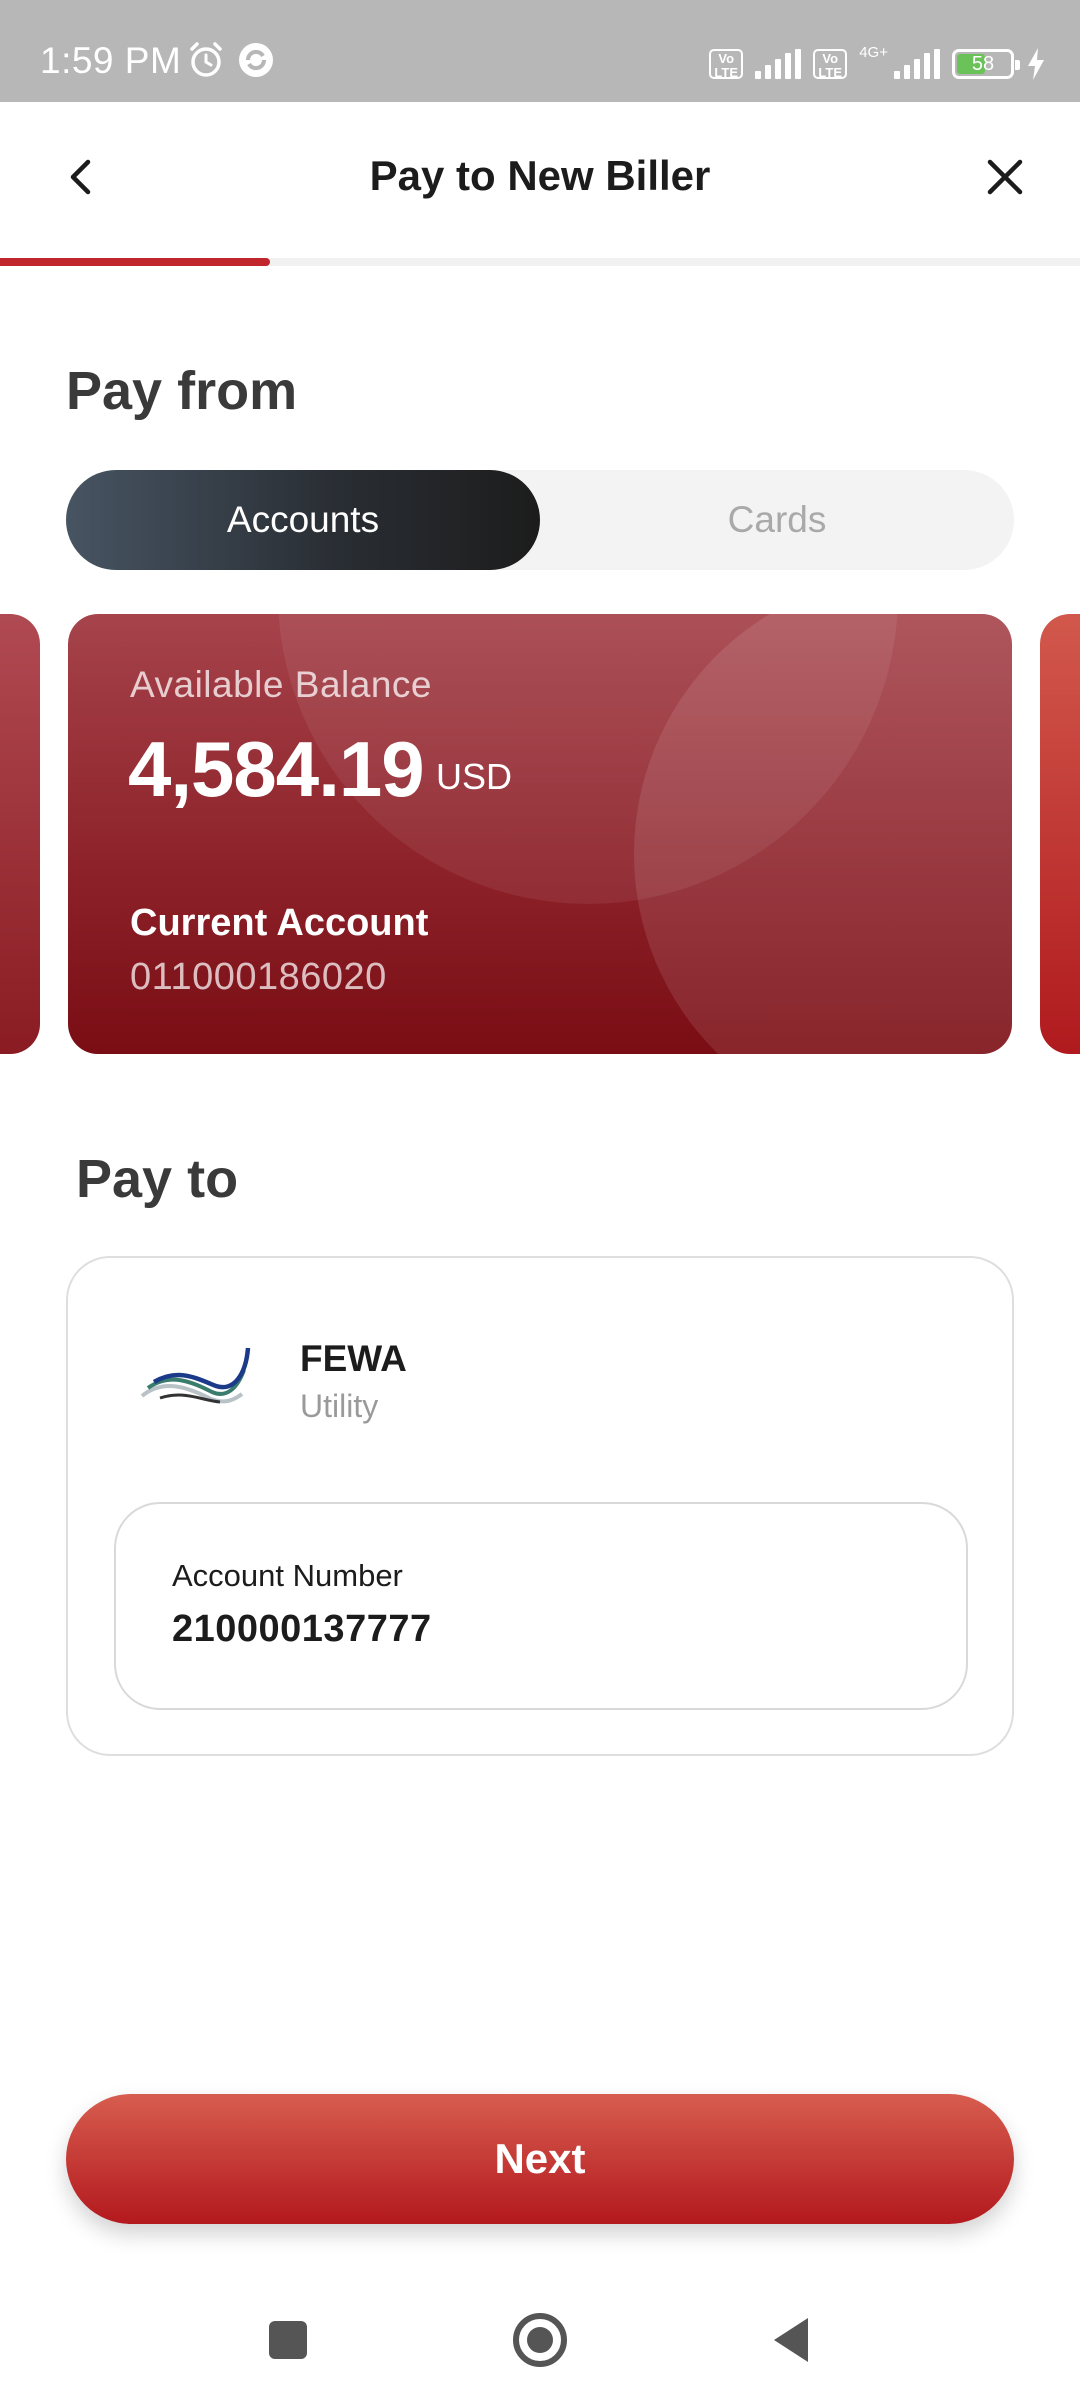  Describe the element at coordinates (877, 64) in the screenshot. I see `status-indicators: Vo LTE Vo LTE 4G+ 58` at that location.